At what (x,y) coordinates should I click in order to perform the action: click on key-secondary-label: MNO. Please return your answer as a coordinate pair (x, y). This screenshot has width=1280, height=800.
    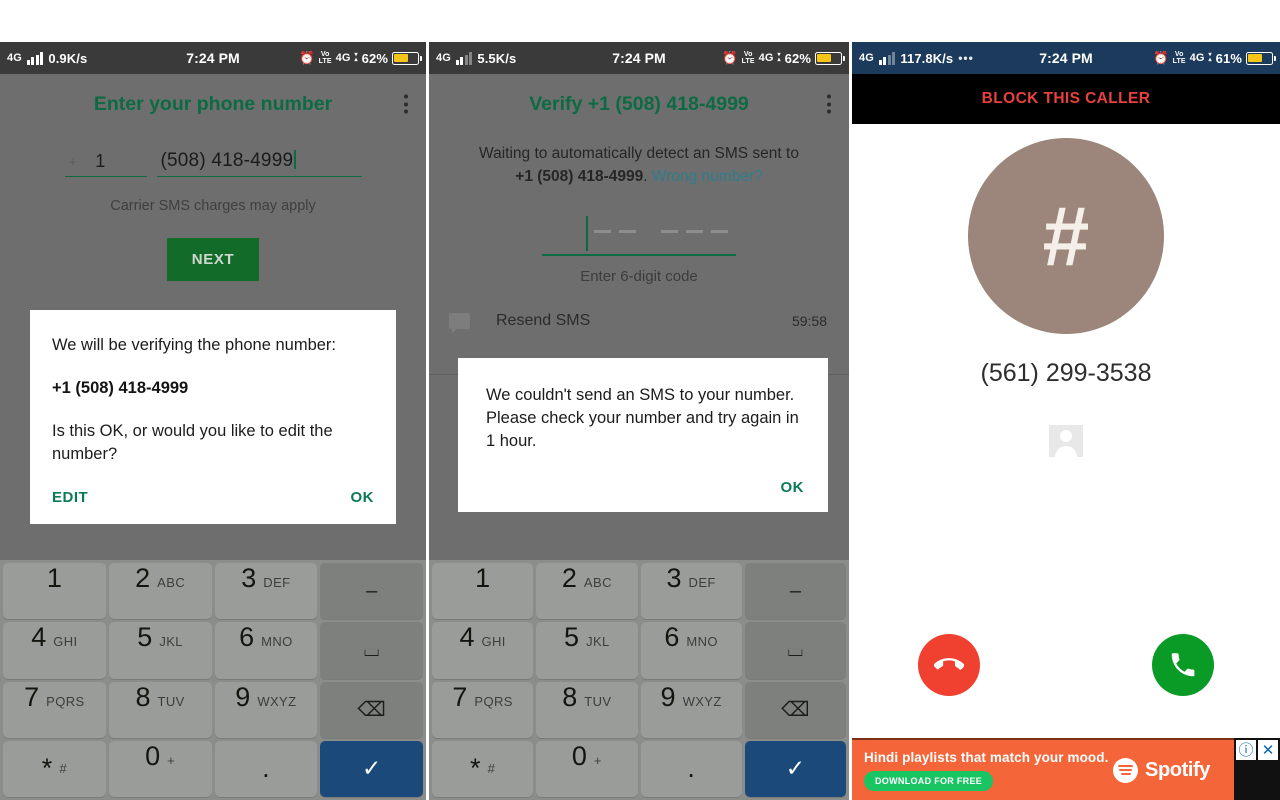
    Looking at the image, I should click on (277, 642).